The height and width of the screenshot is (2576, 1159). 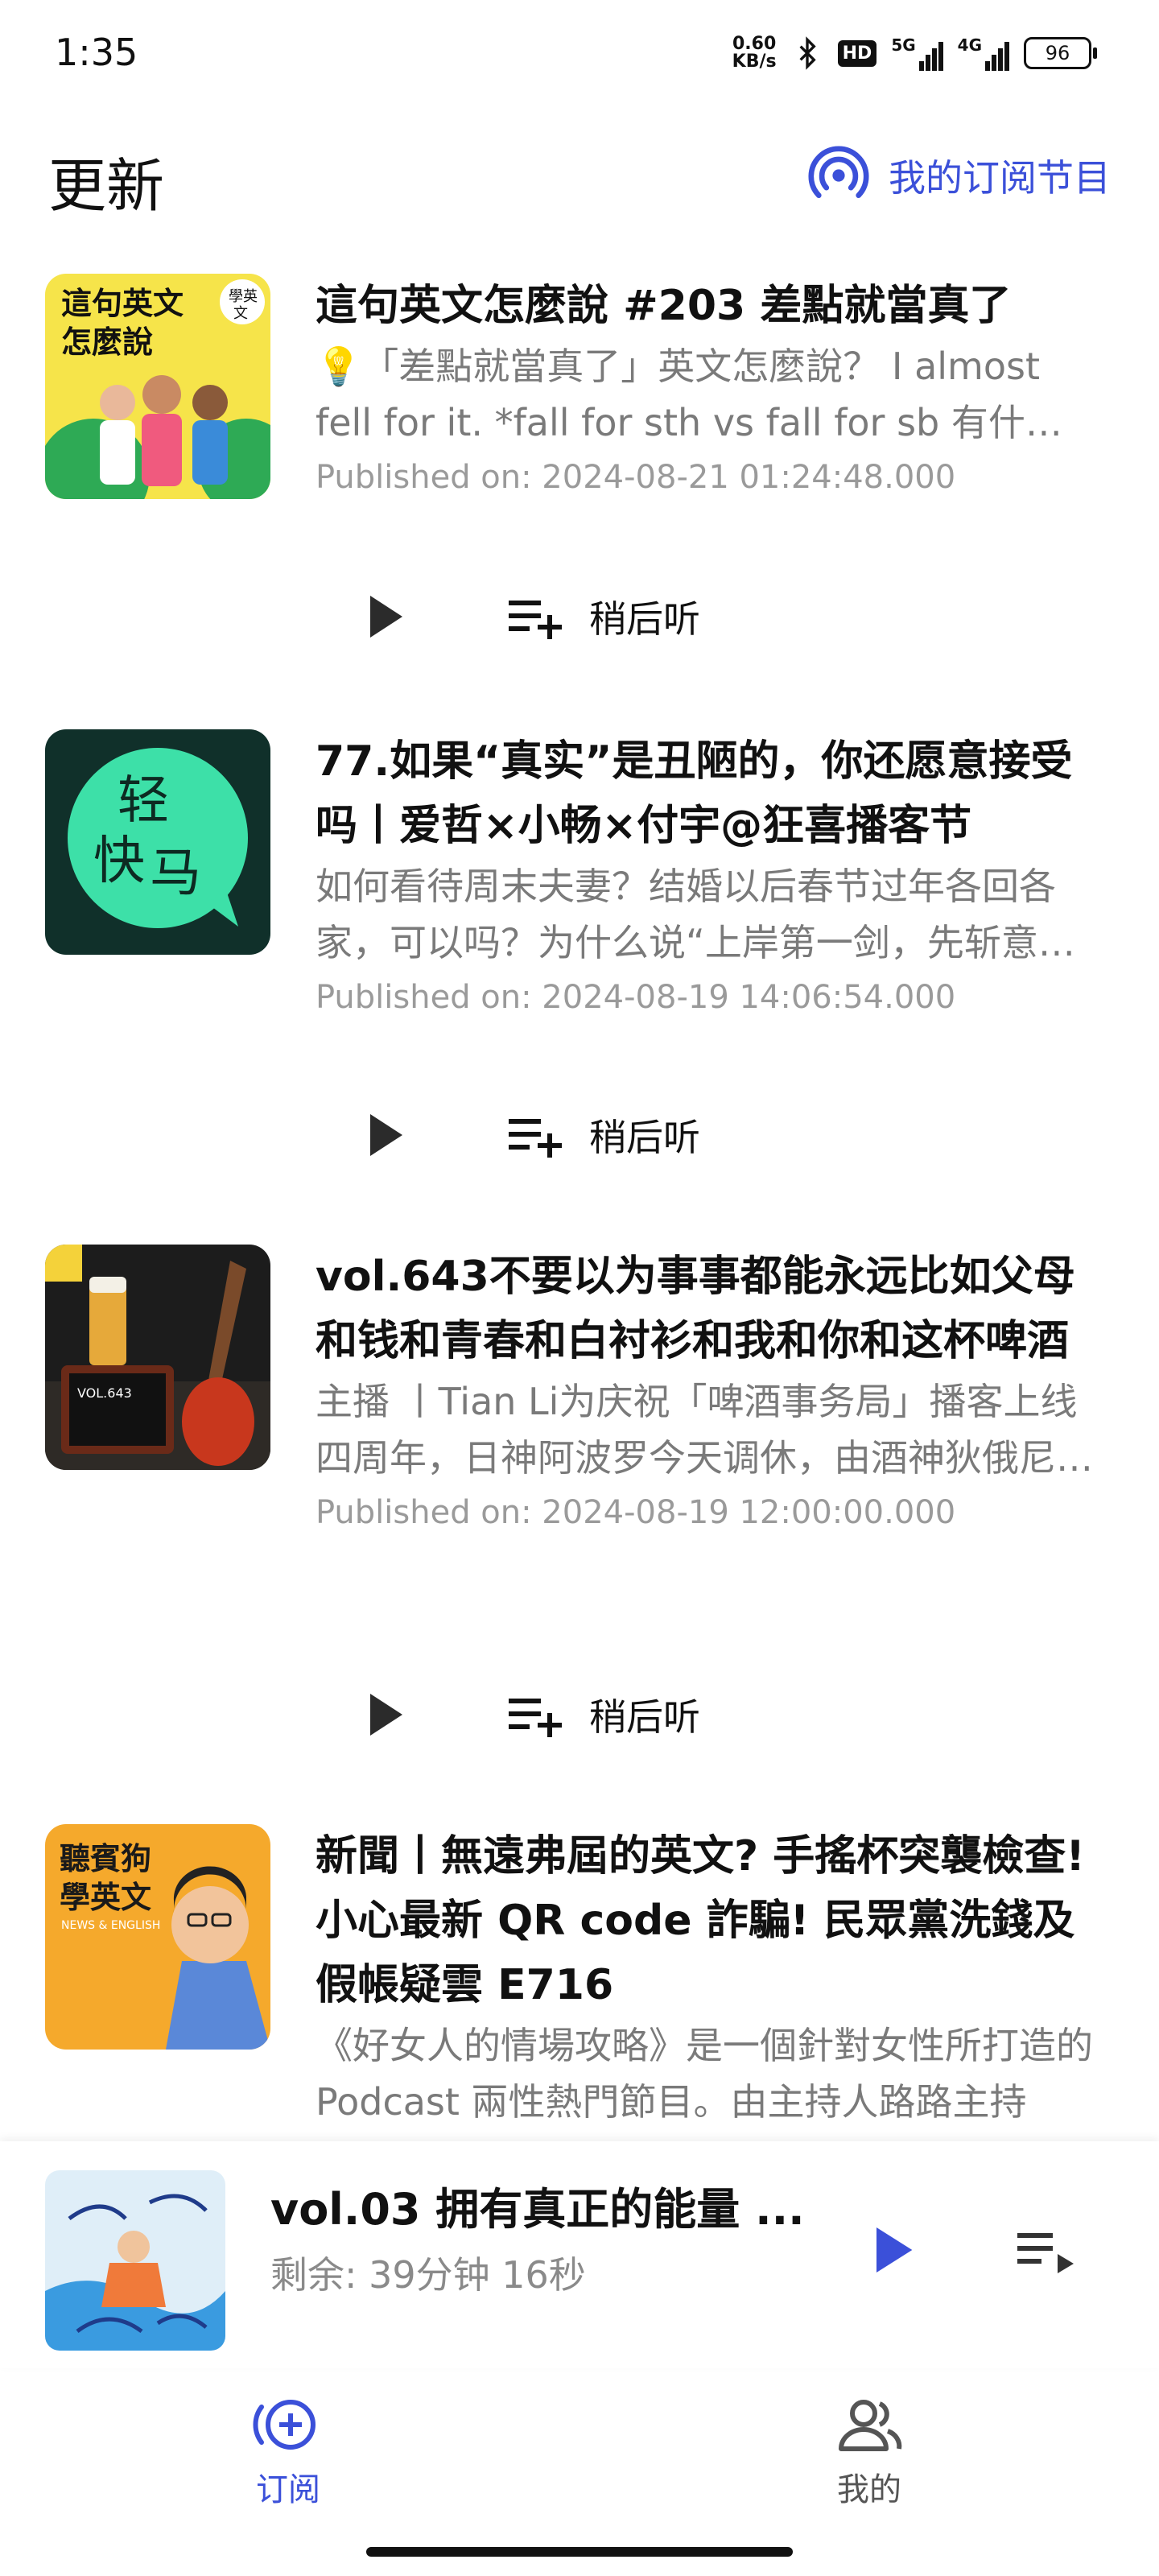 I want to click on episode-title: vol.643不要以为事事都能永远比如父母和钱和青春和白衬衫和我和你和这杯啤酒, so click(x=706, y=1309).